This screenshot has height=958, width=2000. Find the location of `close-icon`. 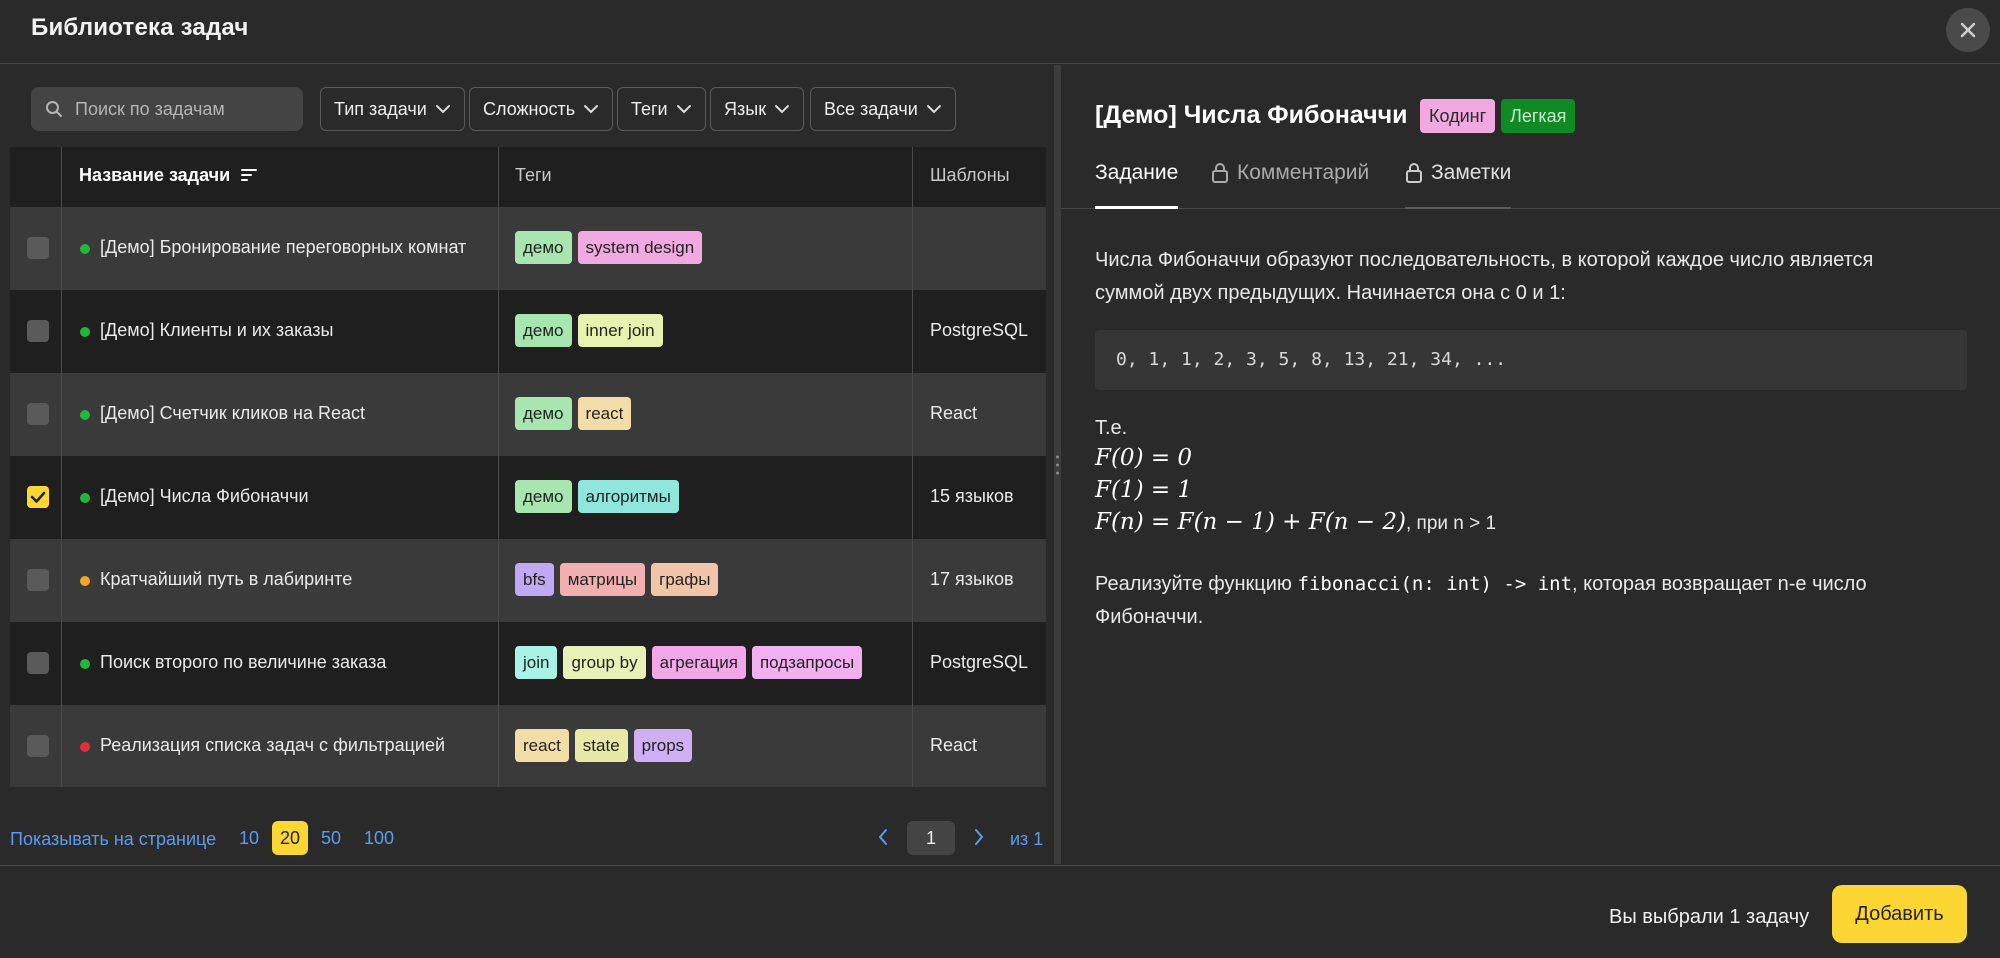

close-icon is located at coordinates (1968, 30).